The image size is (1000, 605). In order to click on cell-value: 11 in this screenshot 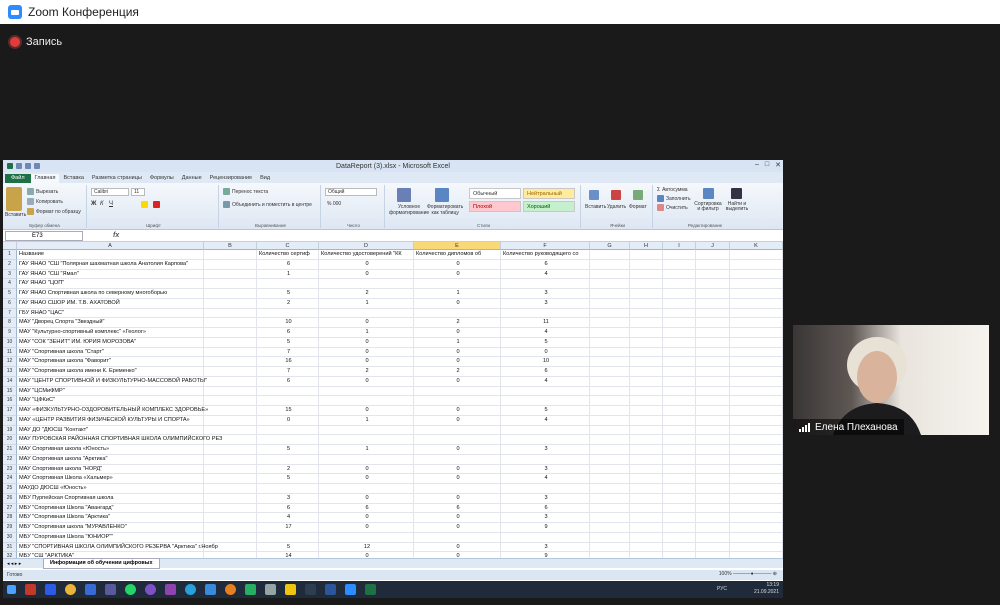, I will do `click(546, 323)`.